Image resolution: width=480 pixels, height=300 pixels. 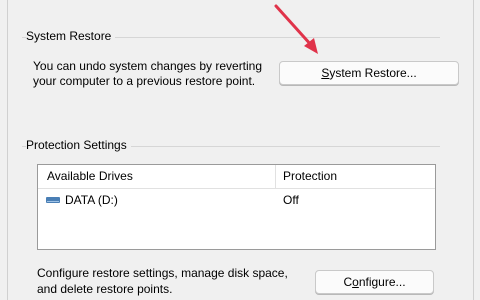 I want to click on pointer-arrow-icon, so click(x=296, y=29).